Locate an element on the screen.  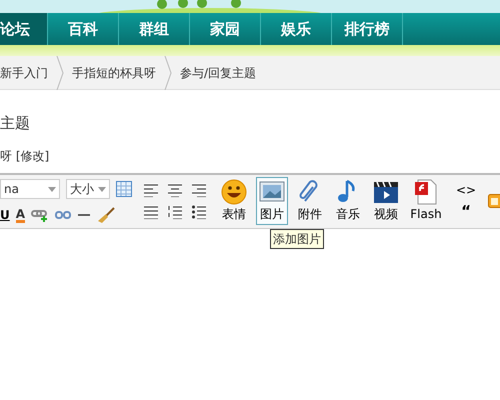
underline-button: U is located at coordinates (5, 215).